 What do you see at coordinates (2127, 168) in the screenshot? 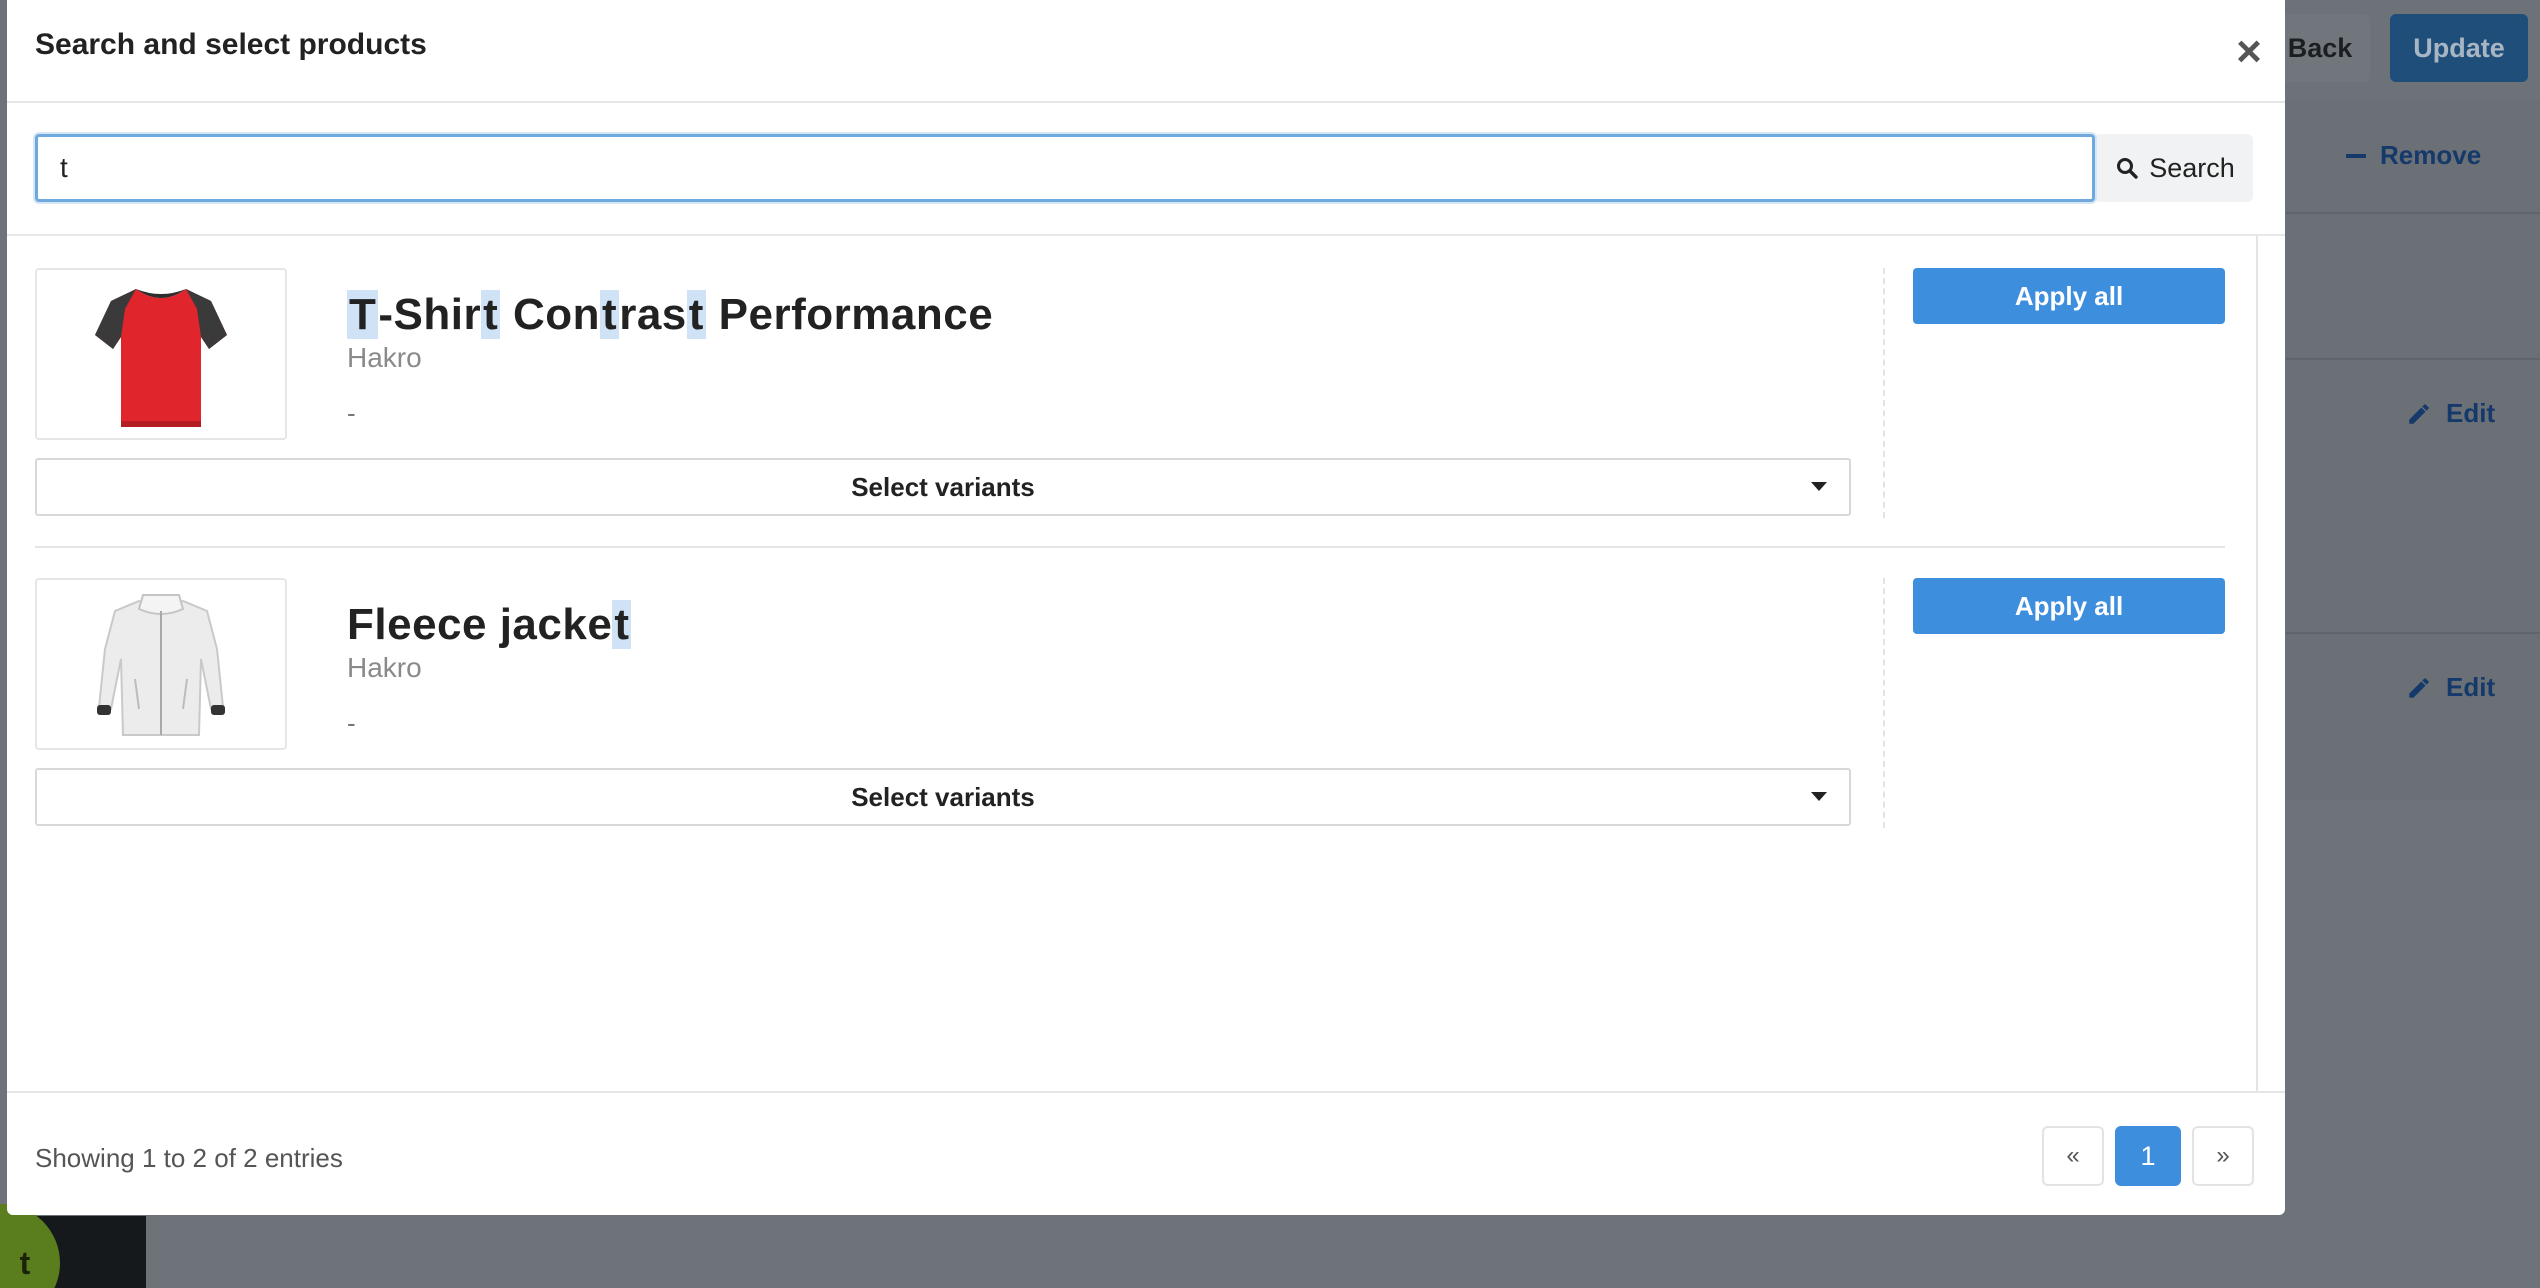
I see `search-icon` at bounding box center [2127, 168].